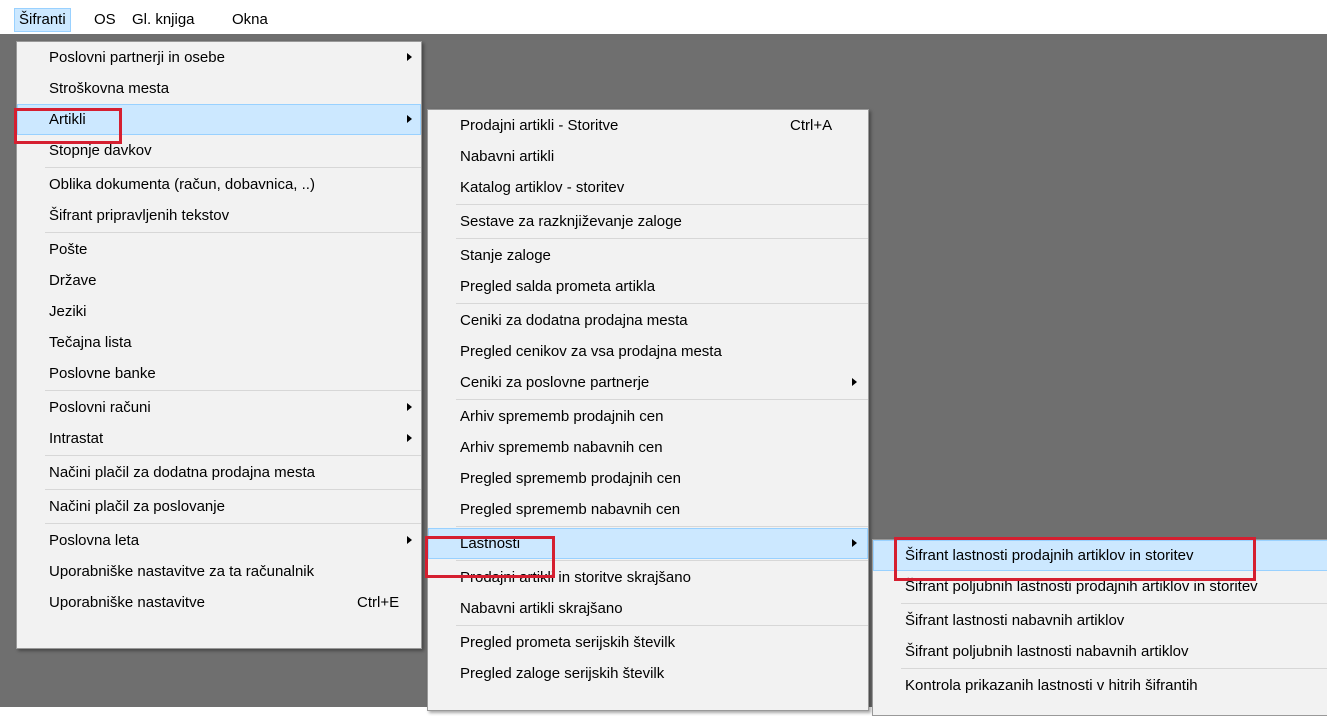 Image resolution: width=1327 pixels, height=716 pixels. I want to click on menu-item-arhiv-nabavnih: Arhiv sprememb nabavnih cen, so click(648, 447).